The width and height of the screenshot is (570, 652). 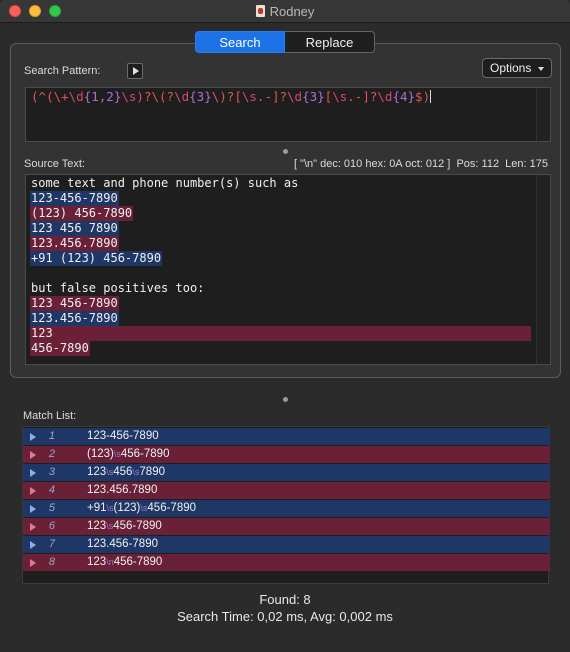 What do you see at coordinates (280, 333) in the screenshot?
I see `source-line-match: 123` at bounding box center [280, 333].